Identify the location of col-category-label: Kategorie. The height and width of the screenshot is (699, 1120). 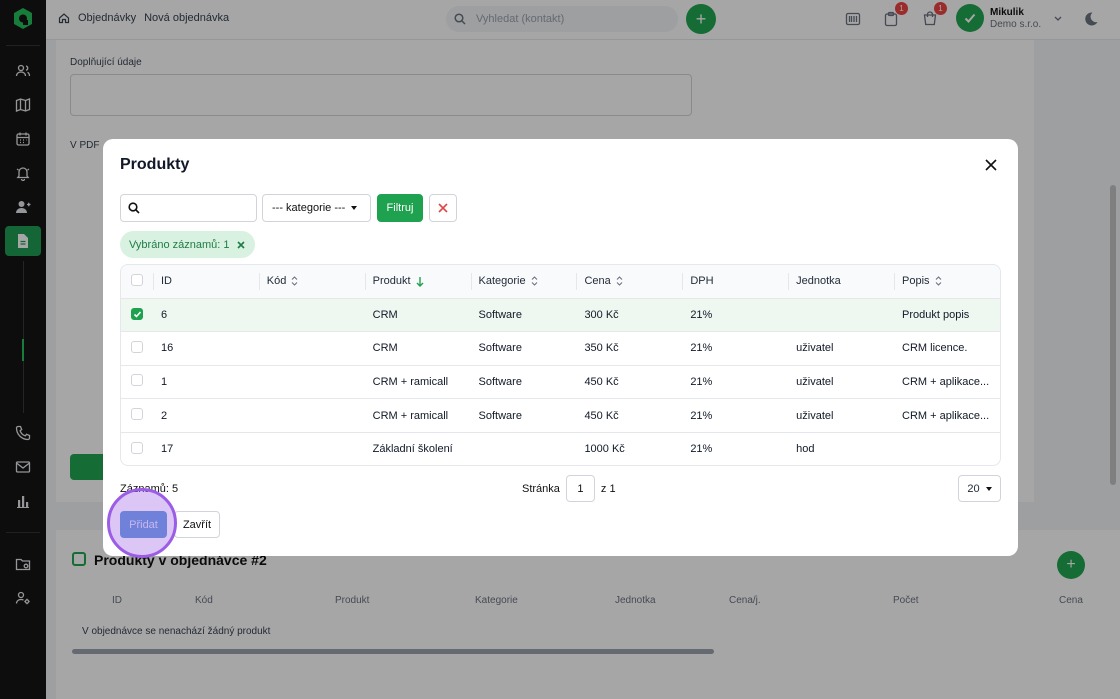
(502, 281).